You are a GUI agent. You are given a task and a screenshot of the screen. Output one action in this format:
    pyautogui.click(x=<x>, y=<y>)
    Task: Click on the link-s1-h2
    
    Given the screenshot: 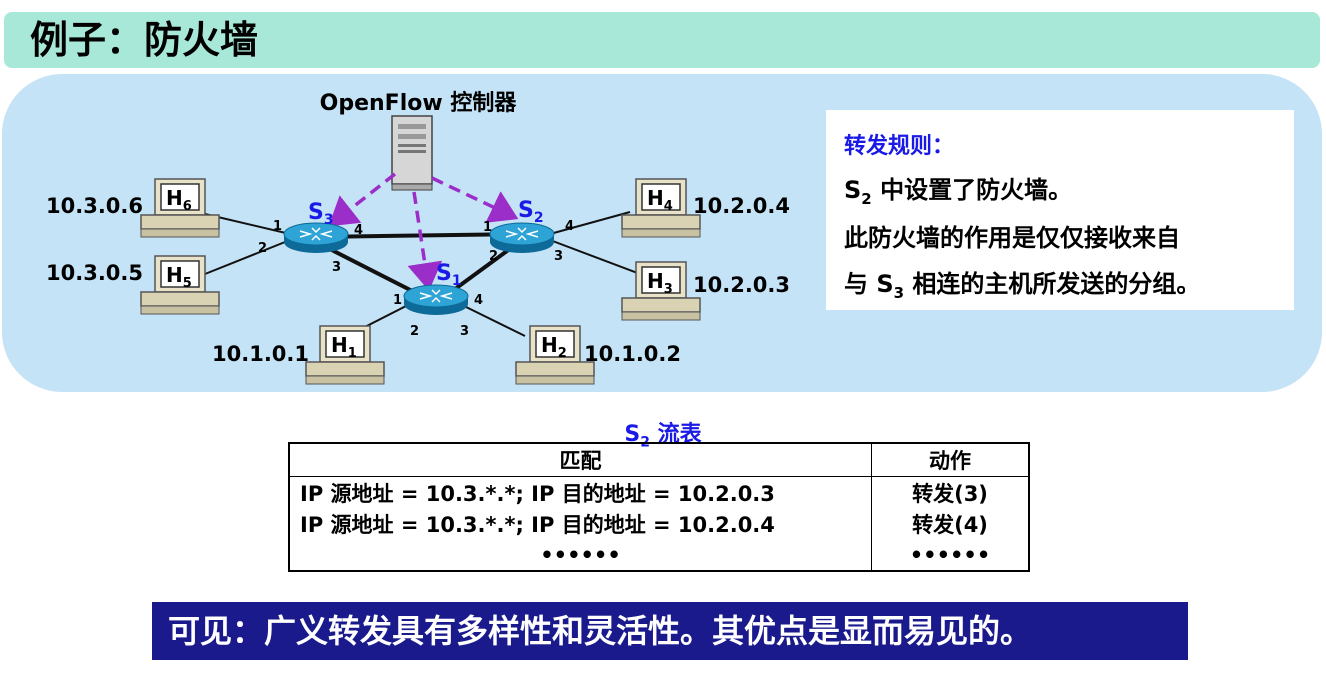 What is the action you would take?
    pyautogui.click(x=492, y=320)
    